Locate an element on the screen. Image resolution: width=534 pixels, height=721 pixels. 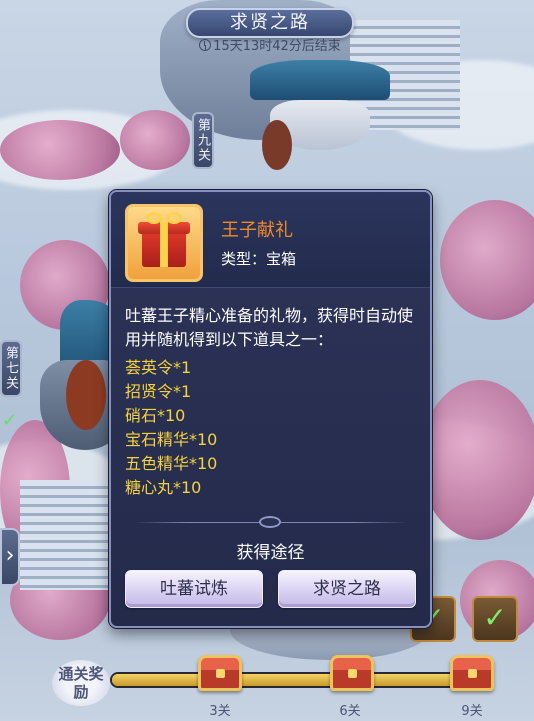
event-title: 求贤之路 is located at coordinates (270, 23).